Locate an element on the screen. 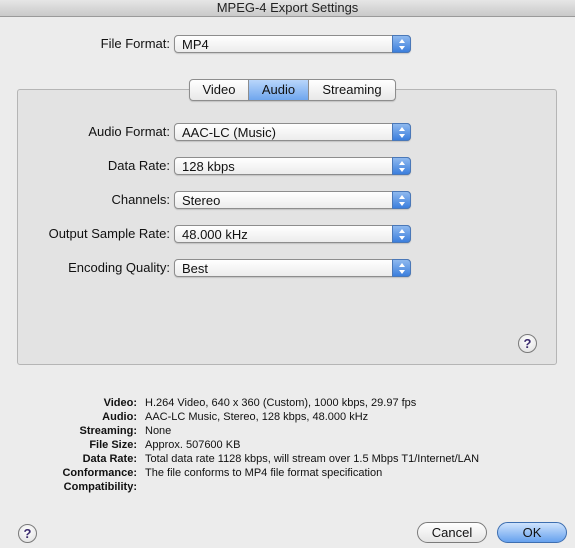 The image size is (575, 548). window-title: MPEG-4 Export Settings is located at coordinates (287, 8).